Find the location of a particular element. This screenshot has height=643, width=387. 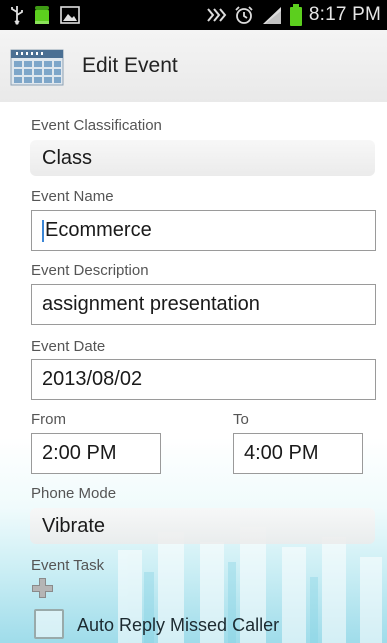

status-bar: 8:17 PM is located at coordinates (193, 15).